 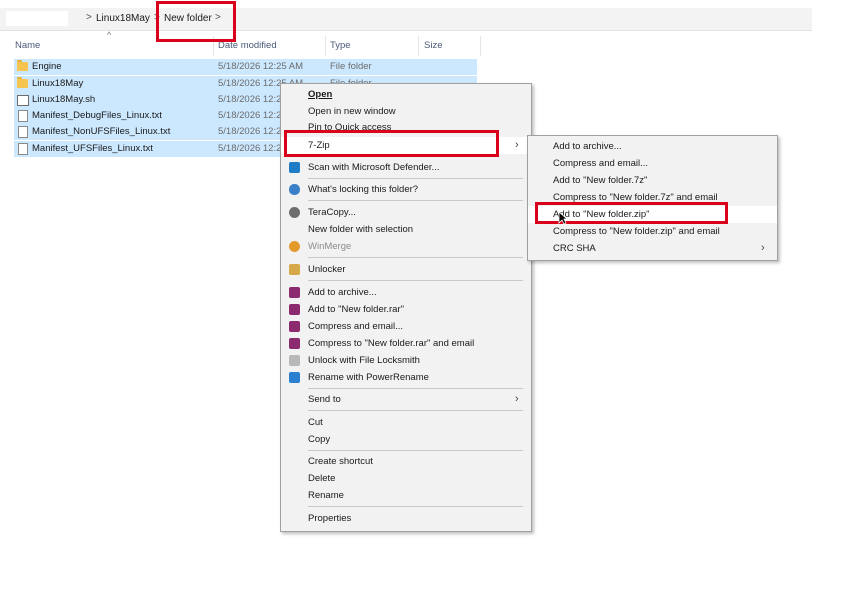 What do you see at coordinates (406, 94) in the screenshot?
I see `menu-item-open: Open` at bounding box center [406, 94].